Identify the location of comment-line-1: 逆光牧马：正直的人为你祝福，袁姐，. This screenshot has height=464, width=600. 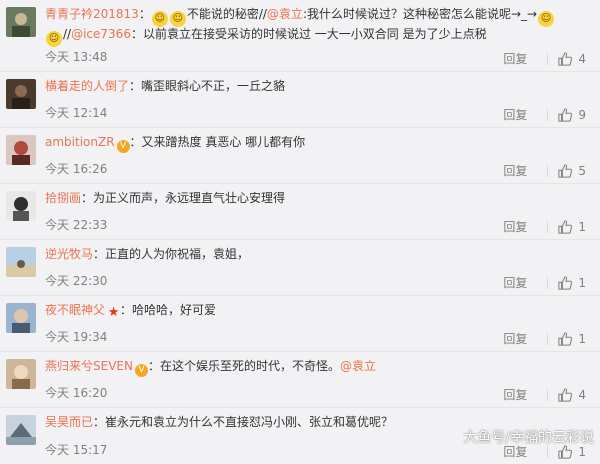
(318, 254).